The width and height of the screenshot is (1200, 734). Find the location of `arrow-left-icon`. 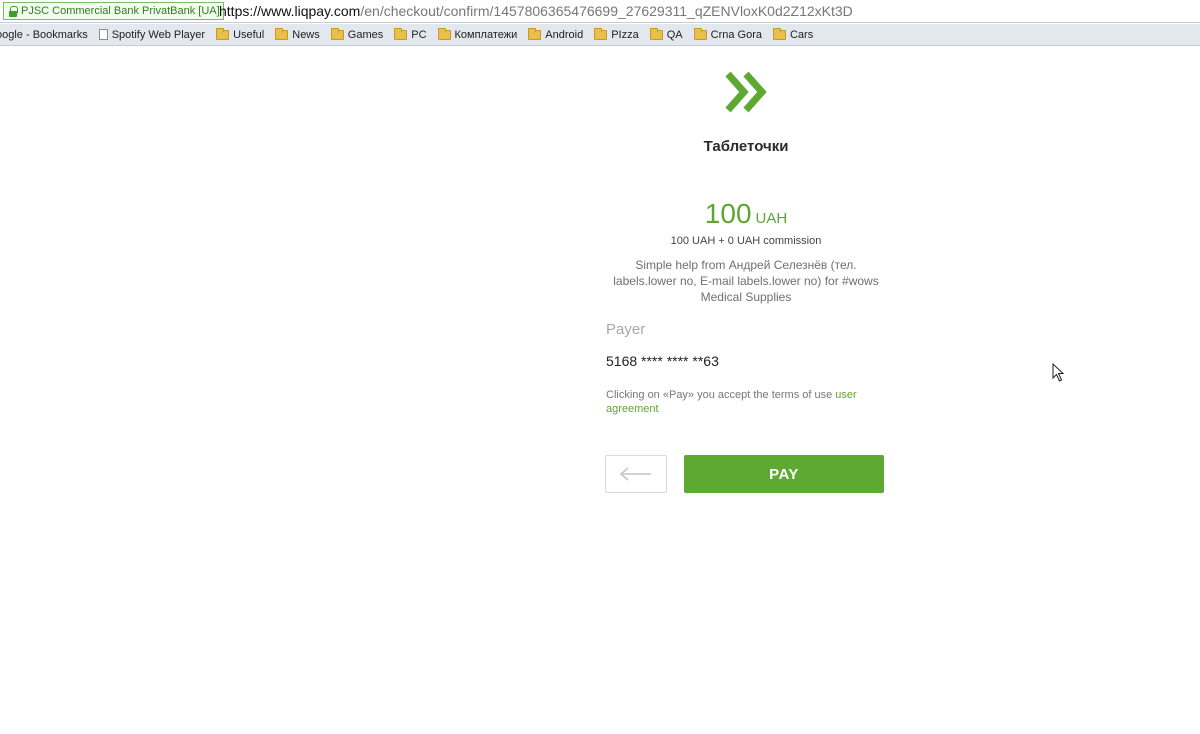

arrow-left-icon is located at coordinates (635, 474).